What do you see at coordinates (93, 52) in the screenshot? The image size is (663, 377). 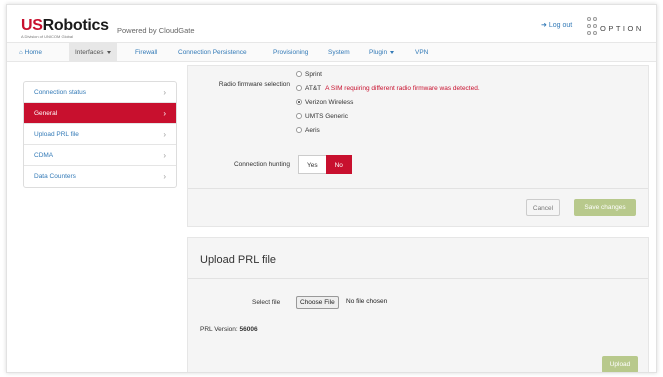 I see `nav-interfaces: Interfaces` at bounding box center [93, 52].